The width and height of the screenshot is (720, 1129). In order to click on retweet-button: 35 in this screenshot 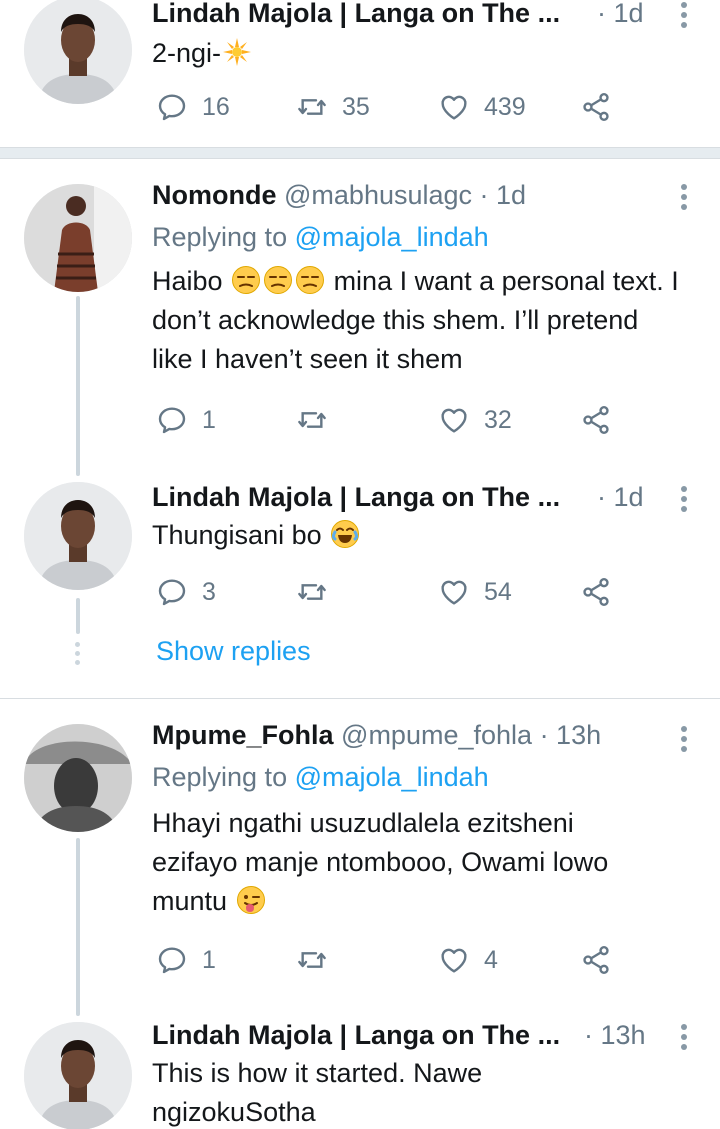, I will do `click(333, 107)`.